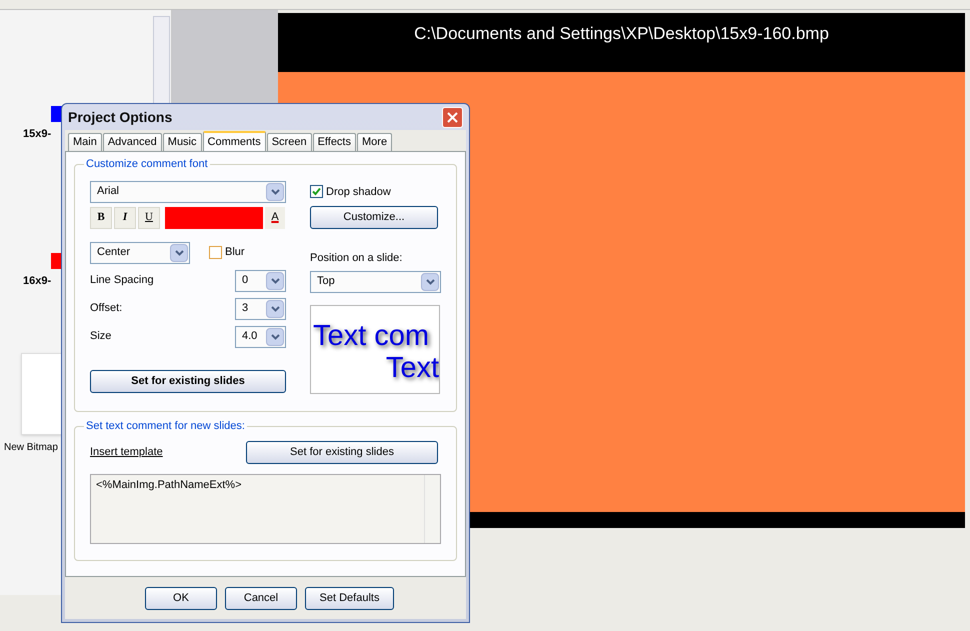 The width and height of the screenshot is (970, 631). Describe the element at coordinates (432, 508) in the screenshot. I see `scrollbar` at that location.